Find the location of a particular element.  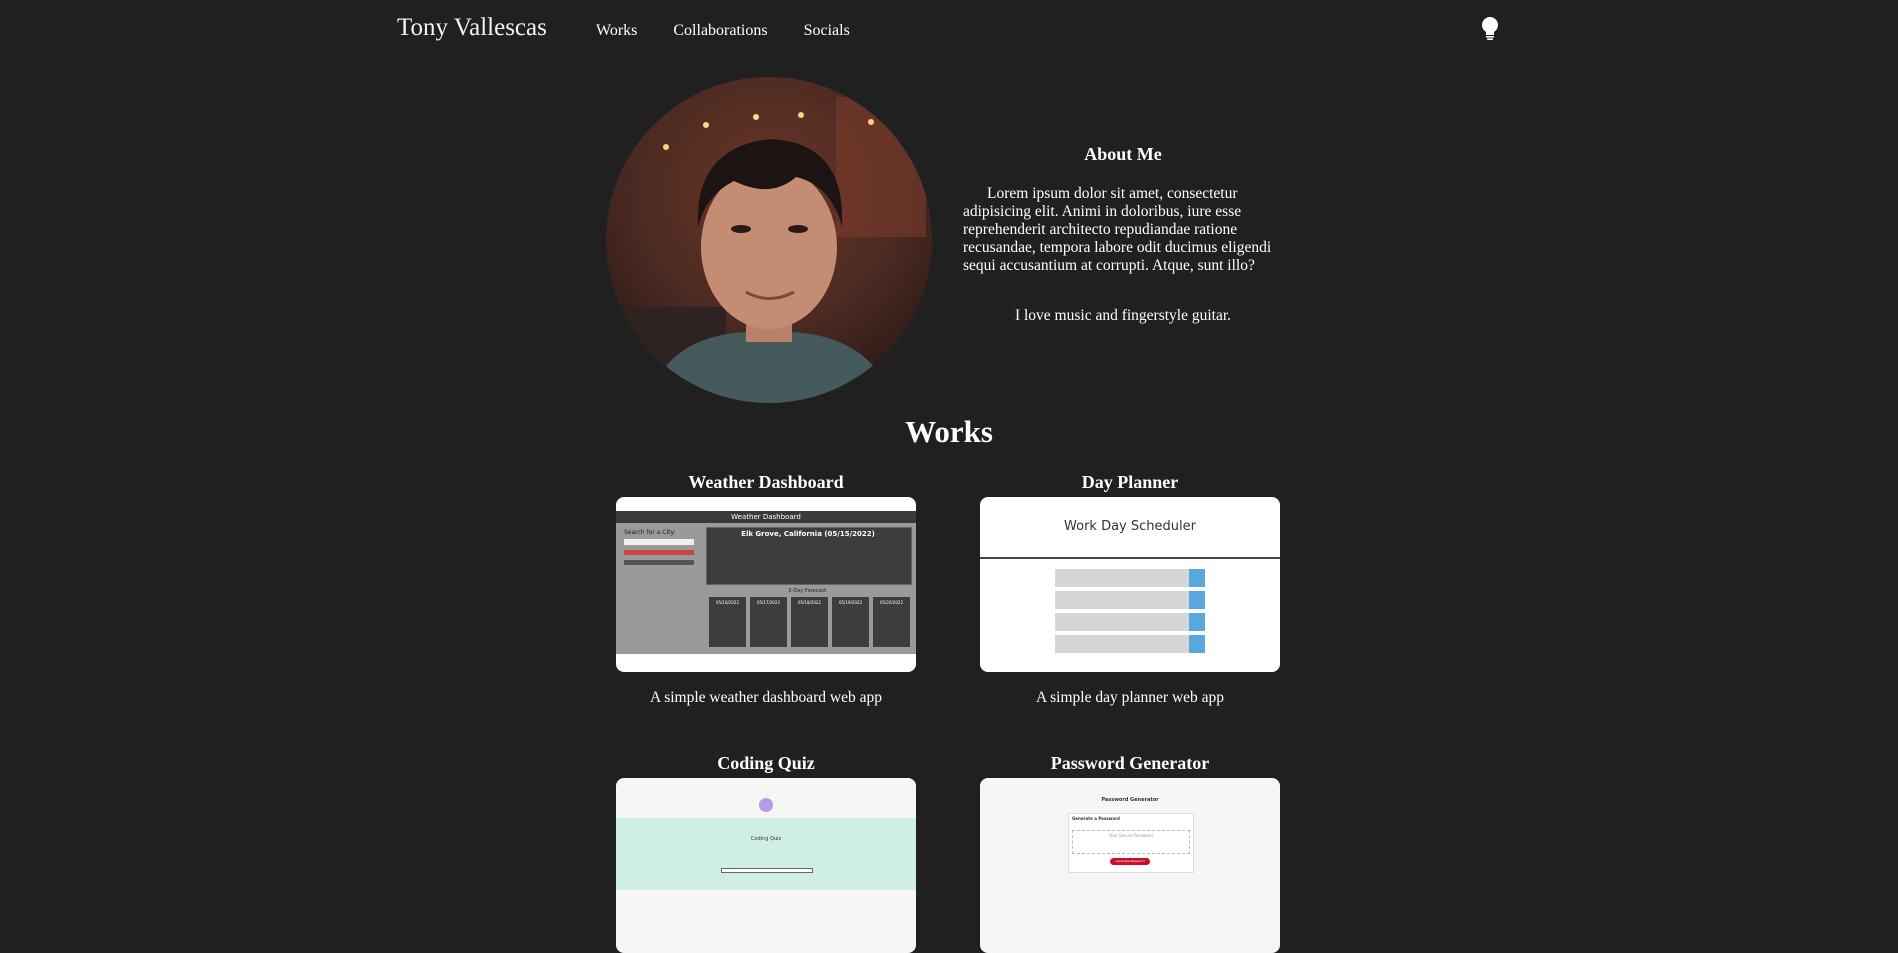

nav-link-collaborations: Collaborations is located at coordinates (720, 31).